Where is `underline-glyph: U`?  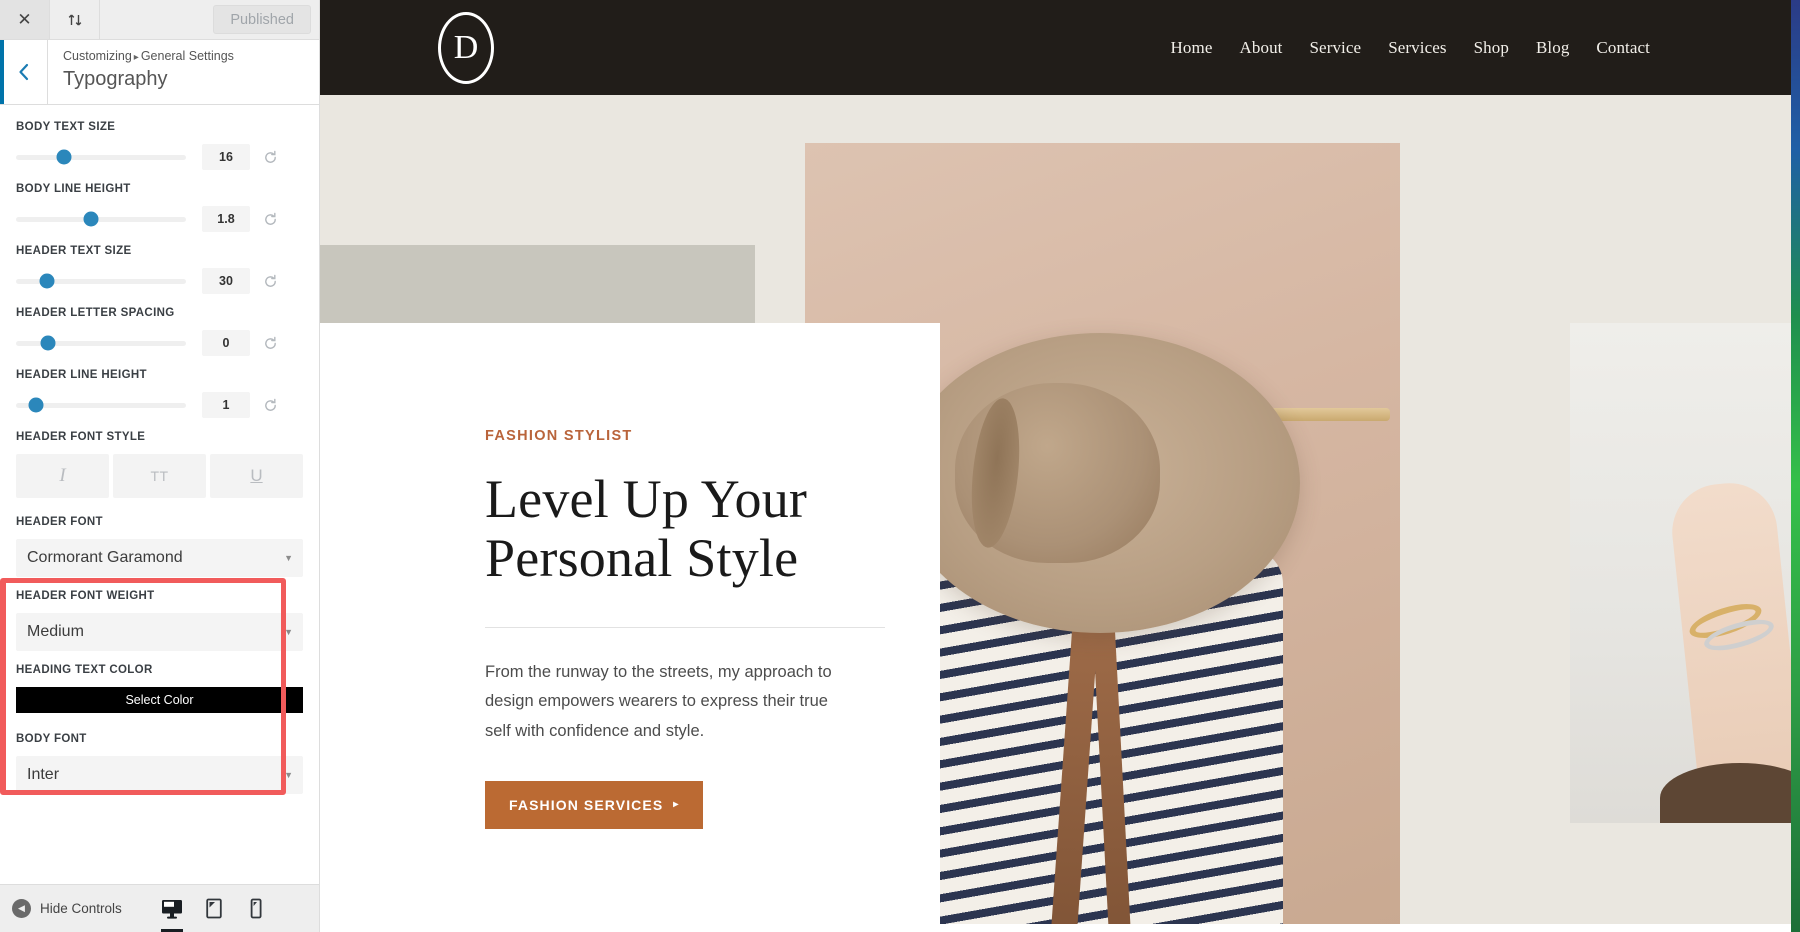 underline-glyph: U is located at coordinates (256, 475).